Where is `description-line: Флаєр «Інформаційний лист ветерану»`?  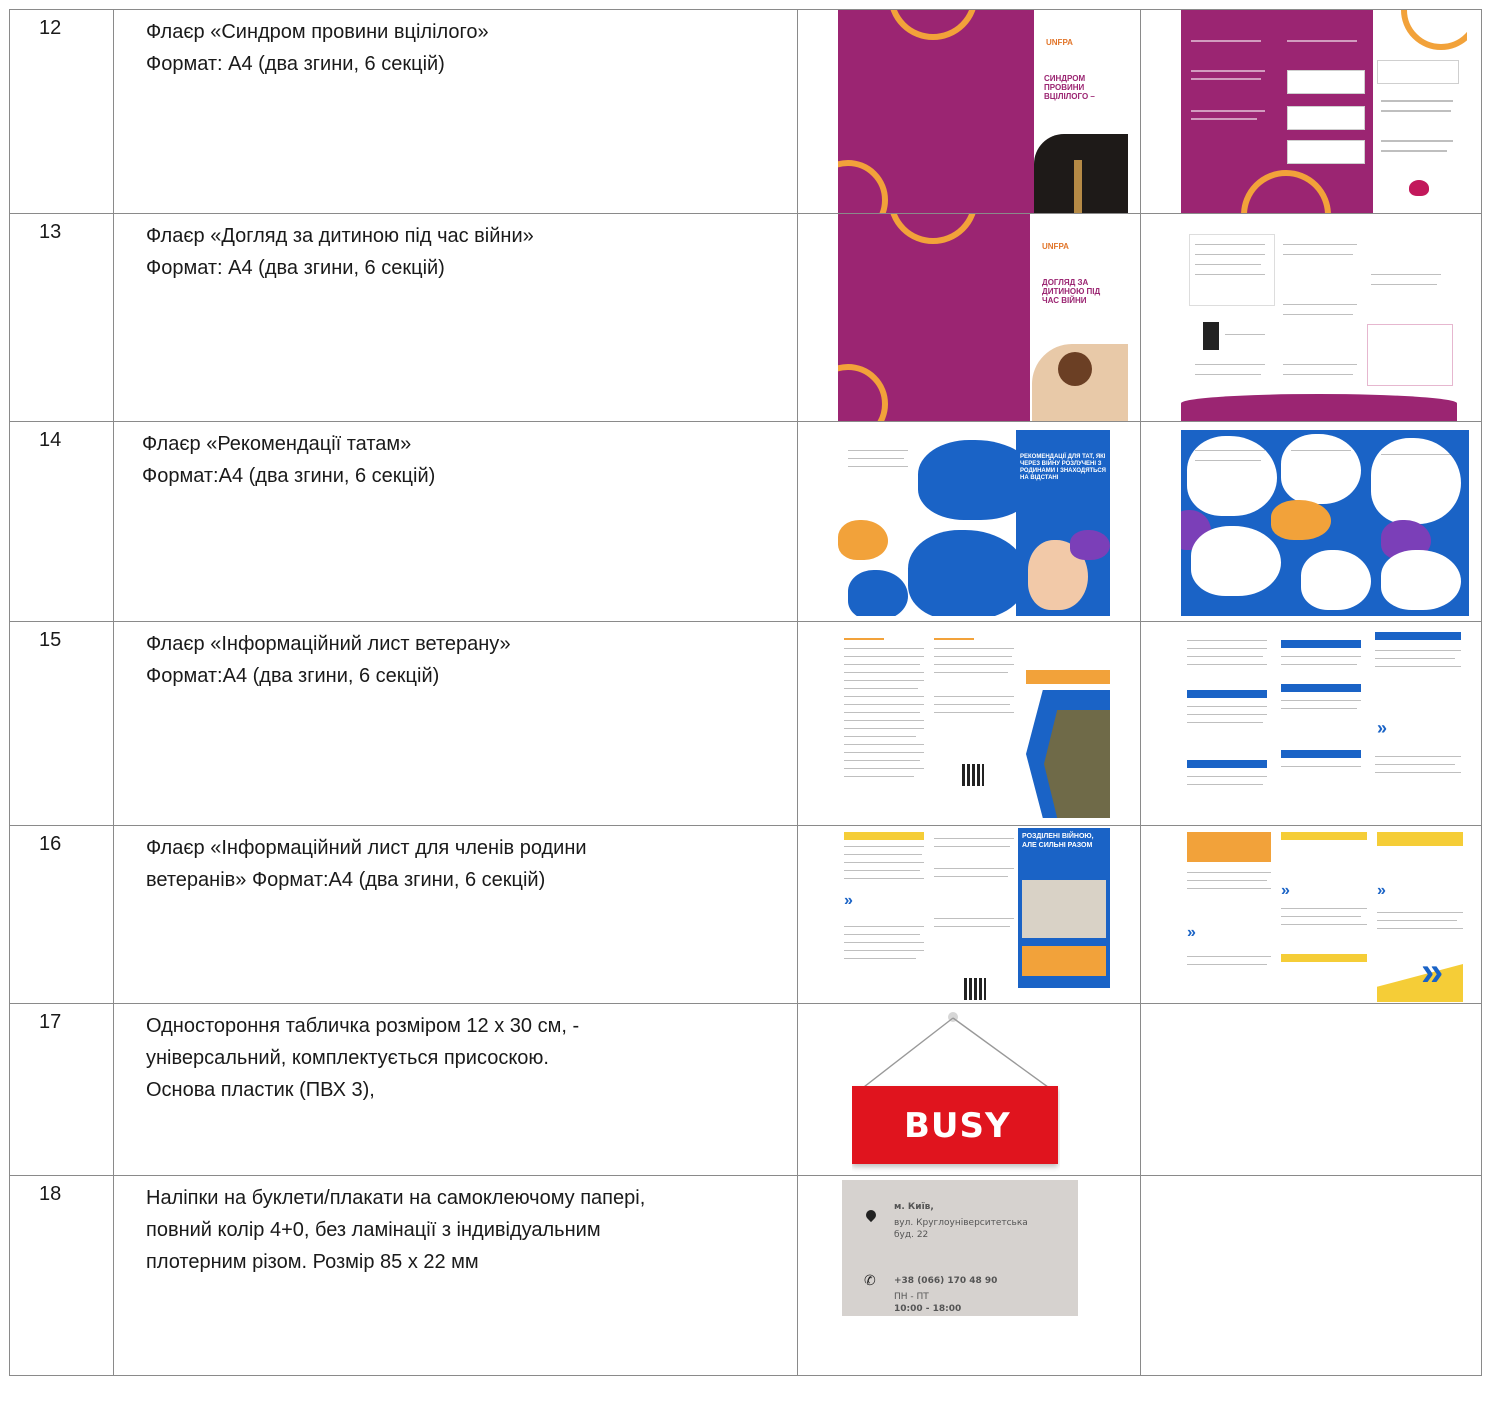 description-line: Флаєр «Інформаційний лист ветерану» is located at coordinates (328, 644).